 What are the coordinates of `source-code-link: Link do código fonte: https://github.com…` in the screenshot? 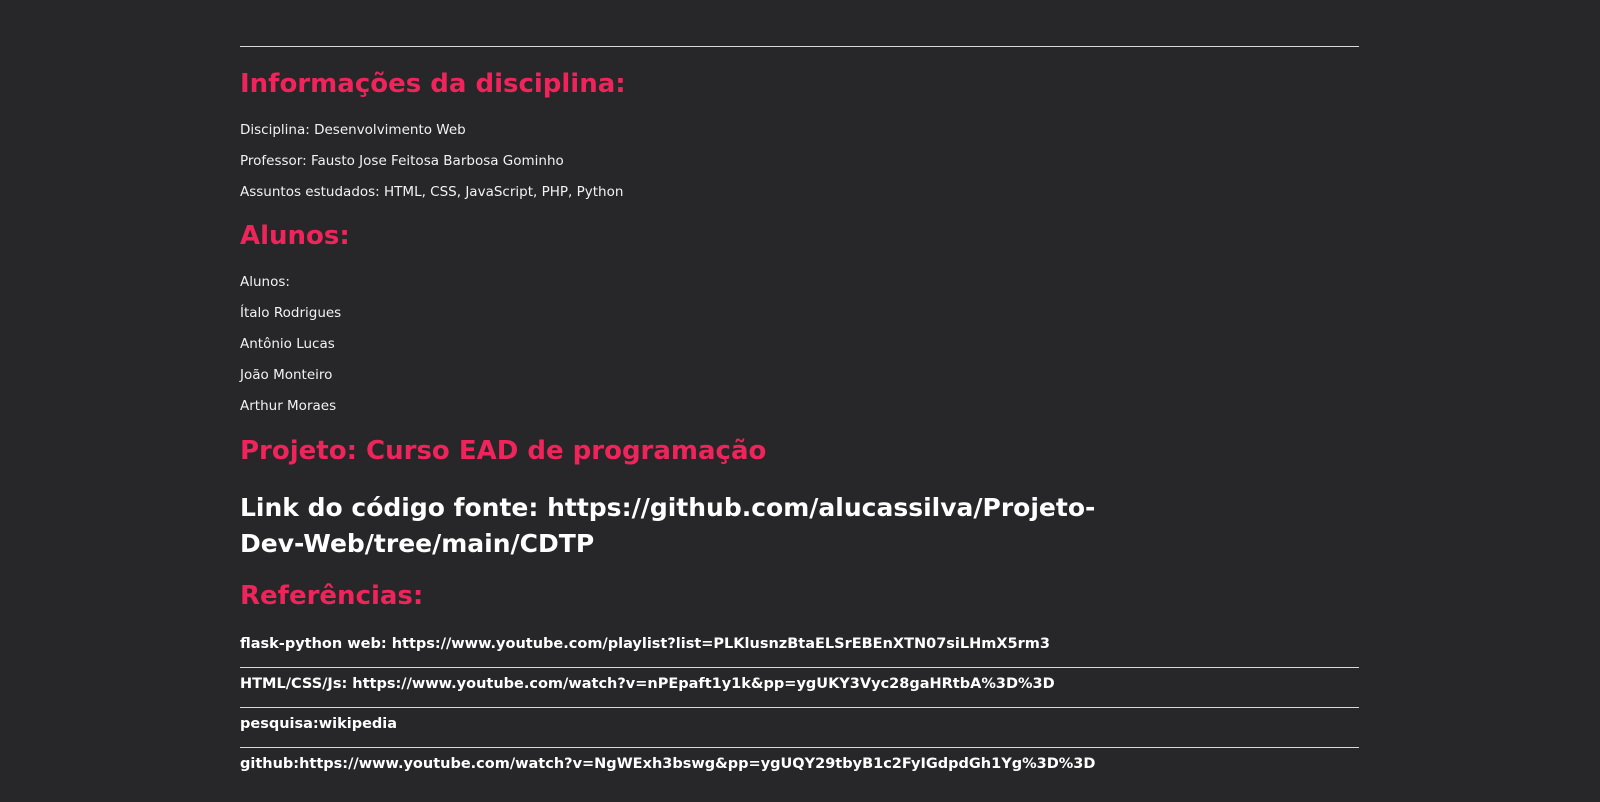 It's located at (690, 526).